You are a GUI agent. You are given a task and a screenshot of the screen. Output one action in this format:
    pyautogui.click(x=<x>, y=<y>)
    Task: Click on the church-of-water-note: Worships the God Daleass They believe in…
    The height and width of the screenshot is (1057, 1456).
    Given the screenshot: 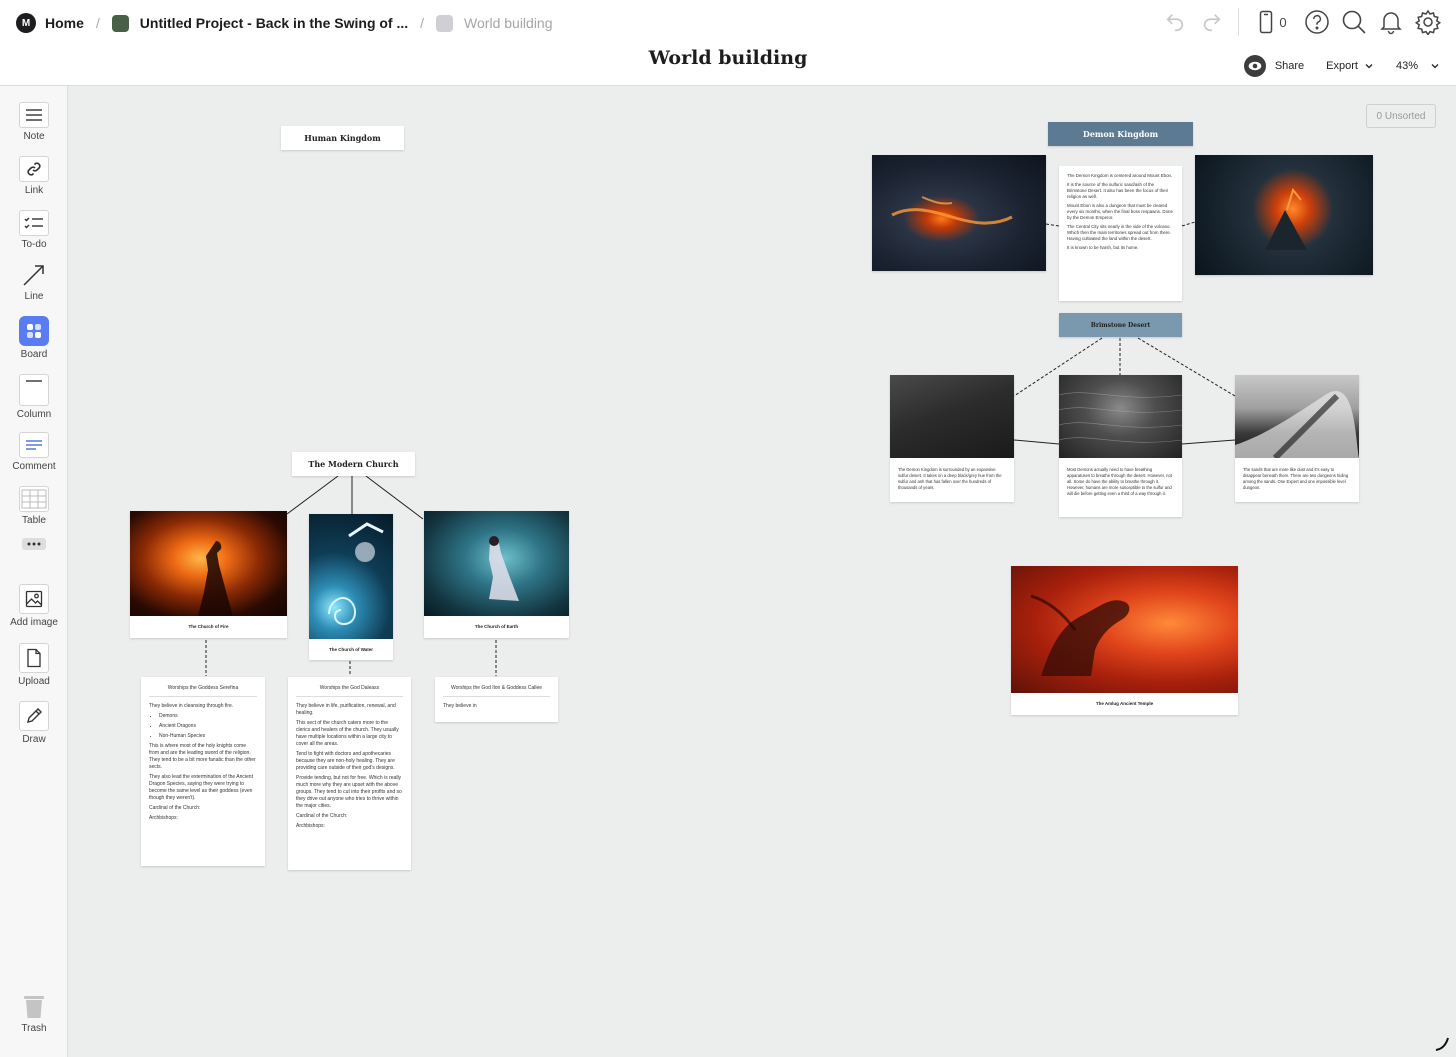 What is the action you would take?
    pyautogui.click(x=349, y=773)
    